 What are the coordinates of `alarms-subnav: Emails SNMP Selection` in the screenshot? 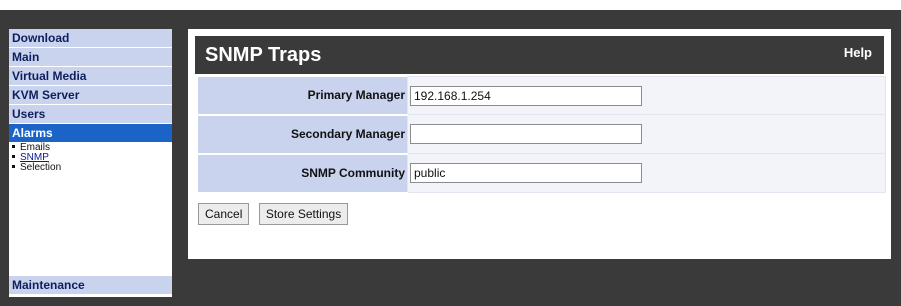 It's located at (90, 158).